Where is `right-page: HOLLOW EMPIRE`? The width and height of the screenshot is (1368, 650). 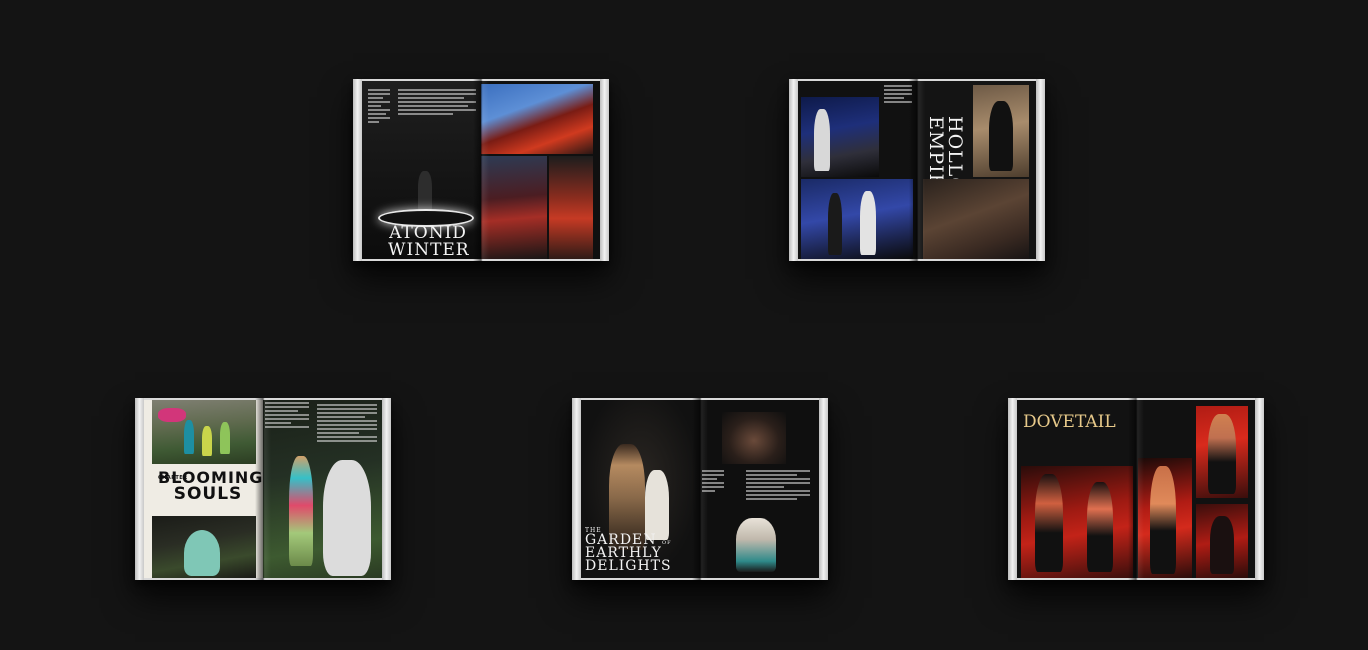 right-page: HOLLOW EMPIRE is located at coordinates (976, 170).